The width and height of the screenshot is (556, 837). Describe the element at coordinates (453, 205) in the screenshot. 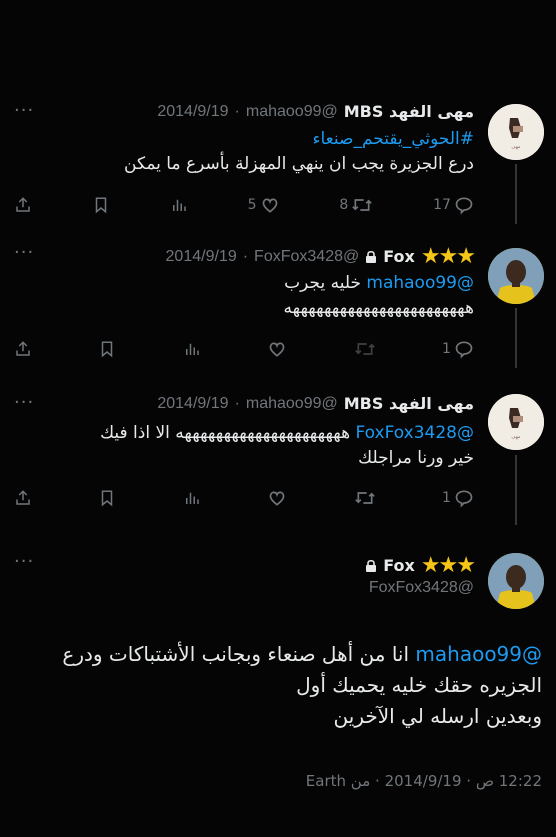

I see `reply-button: 17` at that location.